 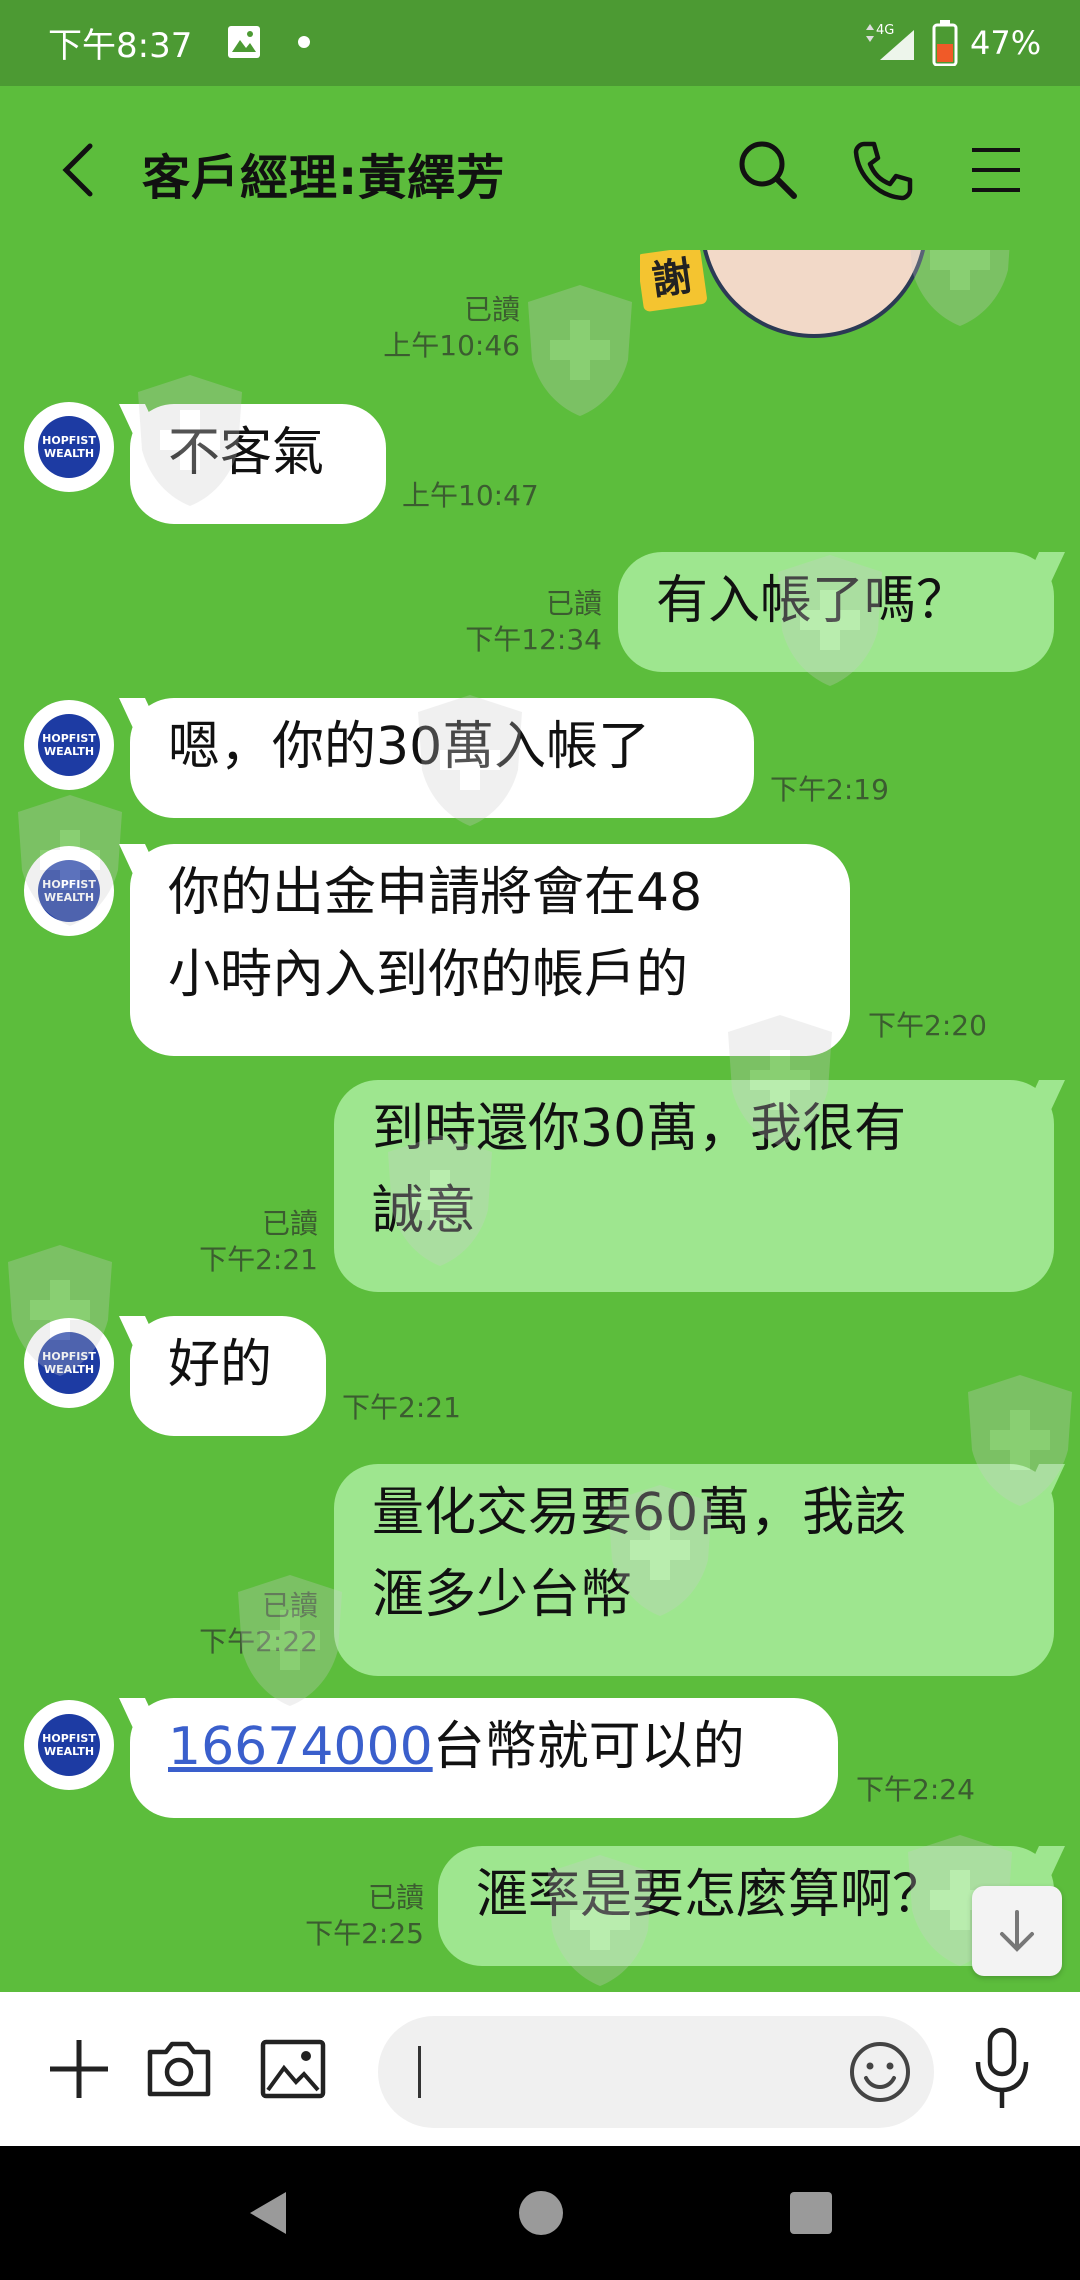 What do you see at coordinates (220, 1365) in the screenshot?
I see `message-text: 好的` at bounding box center [220, 1365].